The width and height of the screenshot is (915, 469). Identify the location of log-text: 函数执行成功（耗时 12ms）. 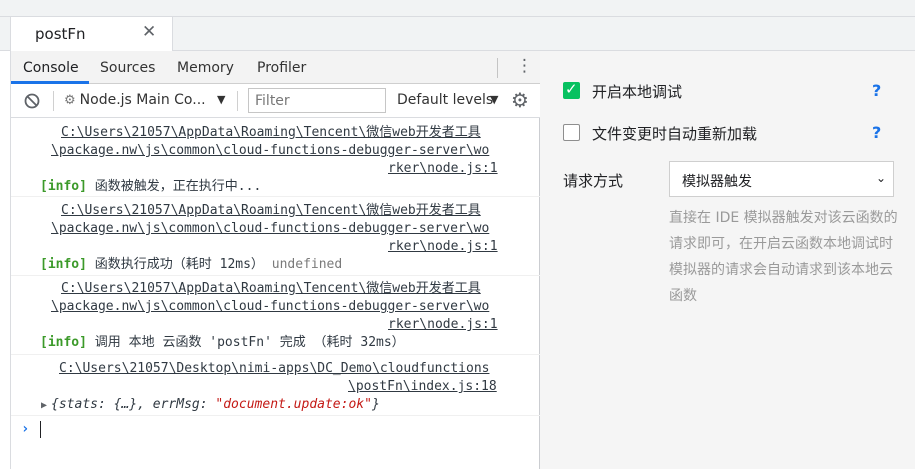
(179, 264).